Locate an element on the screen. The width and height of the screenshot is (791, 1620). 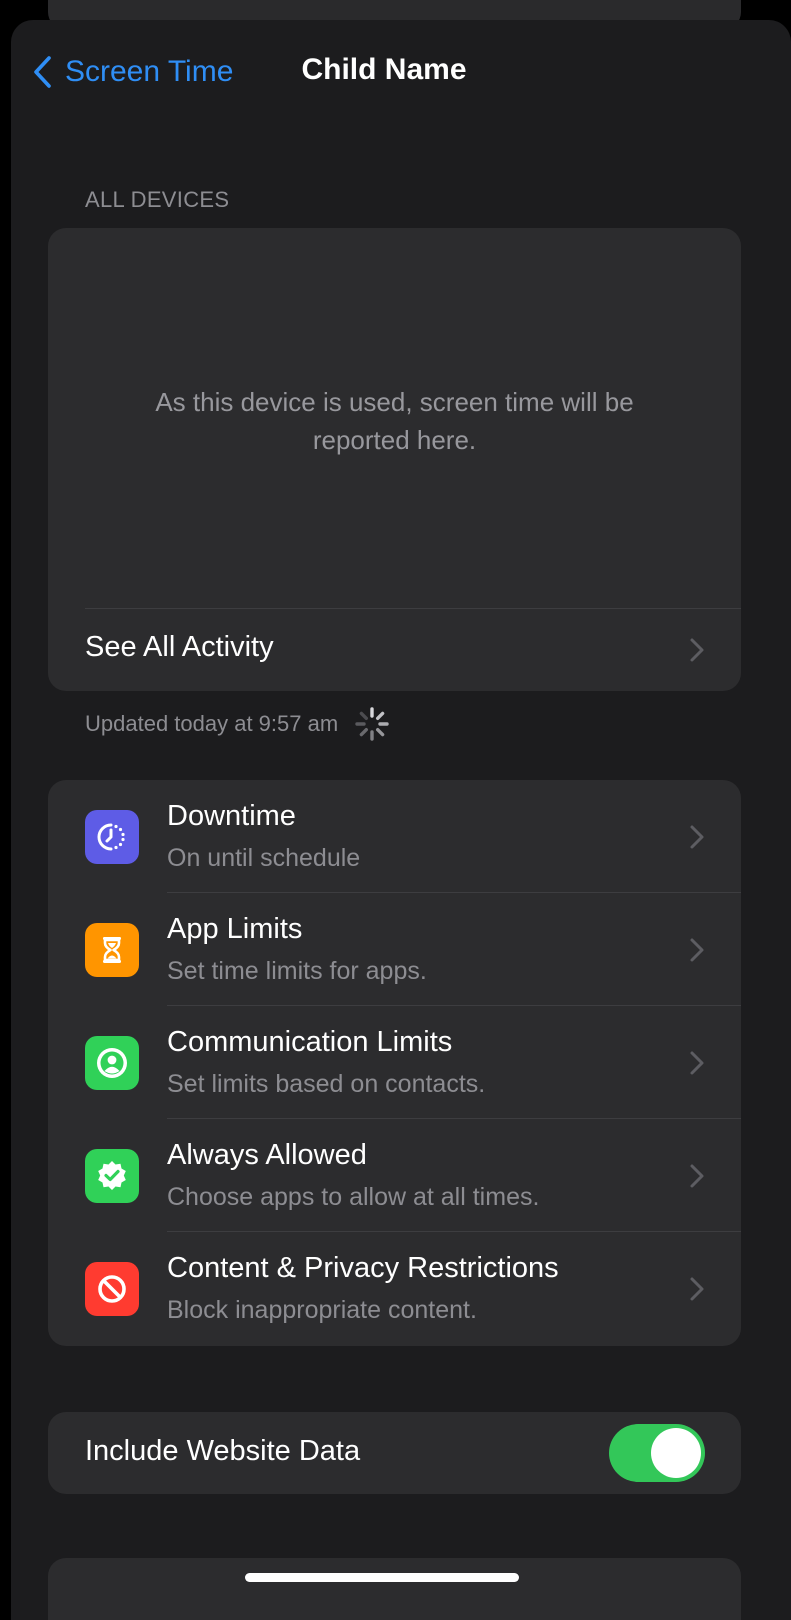
row-subtitle: Choose apps to allow at all times. is located at coordinates (353, 1197).